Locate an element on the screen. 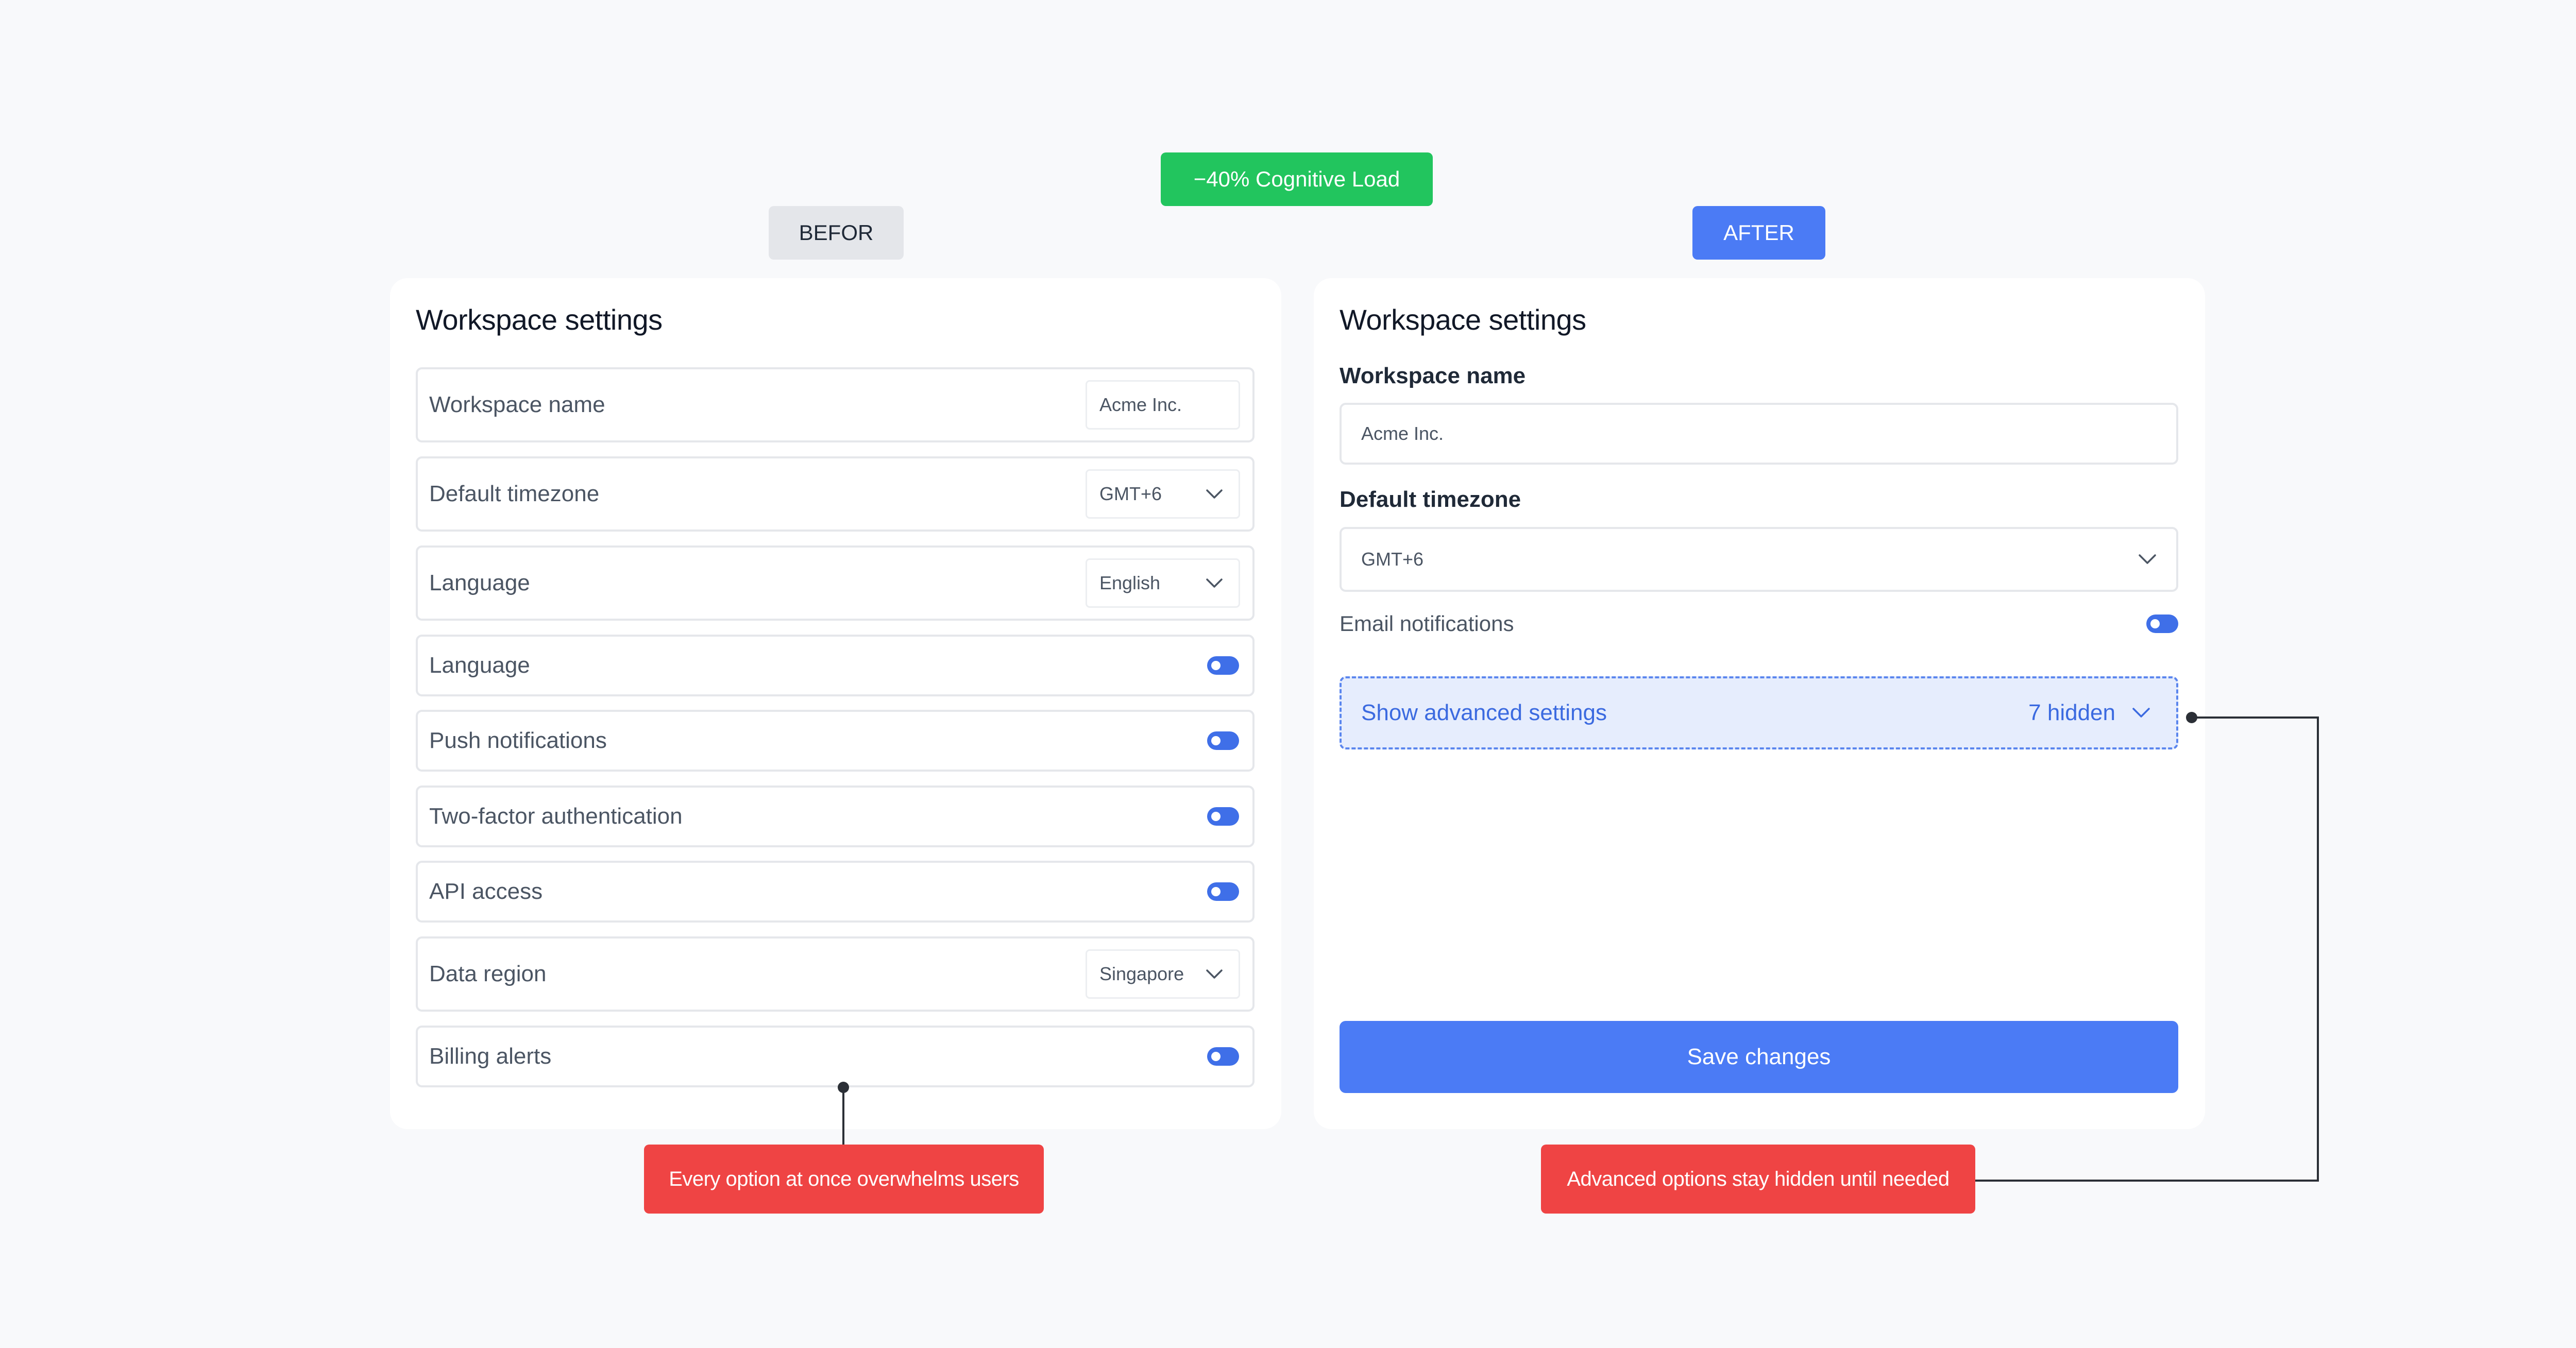  before-row-default-timezone: Default timezone GMT+6 is located at coordinates (835, 494).